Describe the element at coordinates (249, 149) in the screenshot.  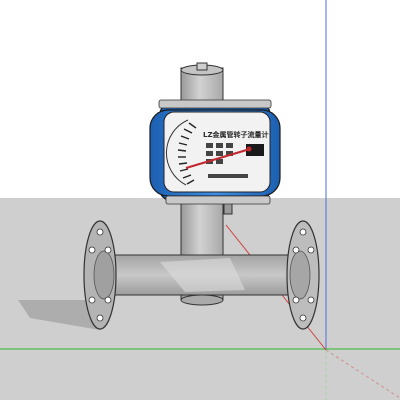
I see `pointer-hub` at that location.